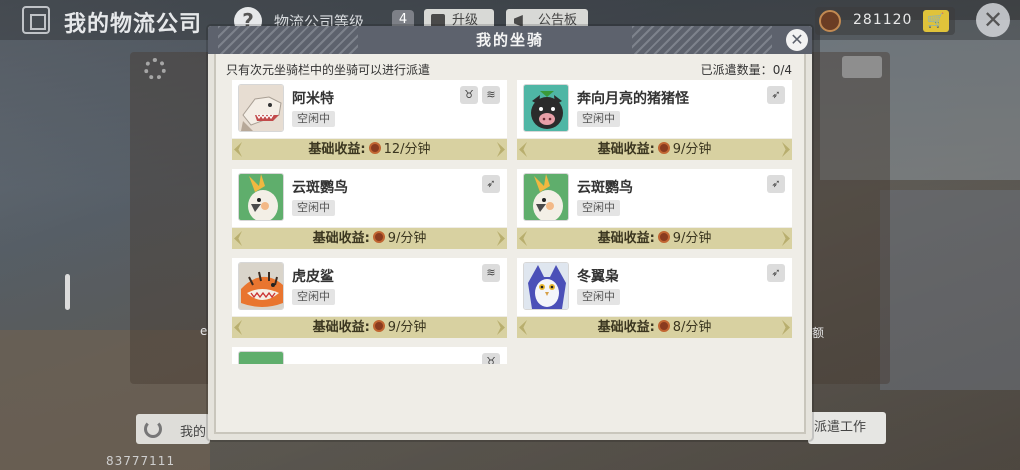 The width and height of the screenshot is (1020, 470). What do you see at coordinates (692, 327) in the screenshot?
I see `income-value: 8/分钟` at bounding box center [692, 327].